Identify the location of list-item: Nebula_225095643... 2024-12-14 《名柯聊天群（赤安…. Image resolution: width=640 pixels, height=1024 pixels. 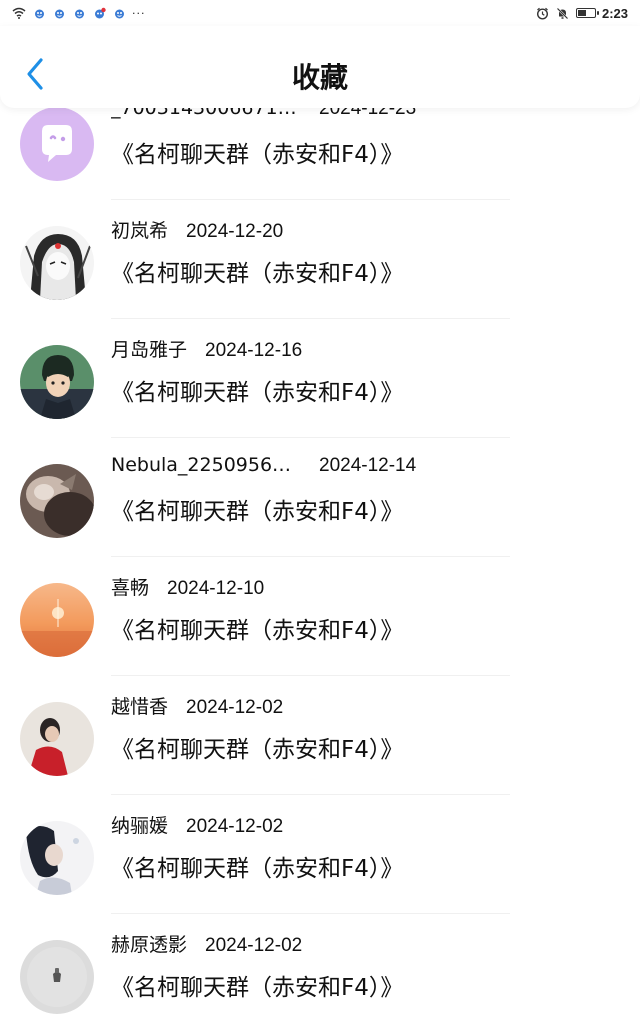
(320, 497).